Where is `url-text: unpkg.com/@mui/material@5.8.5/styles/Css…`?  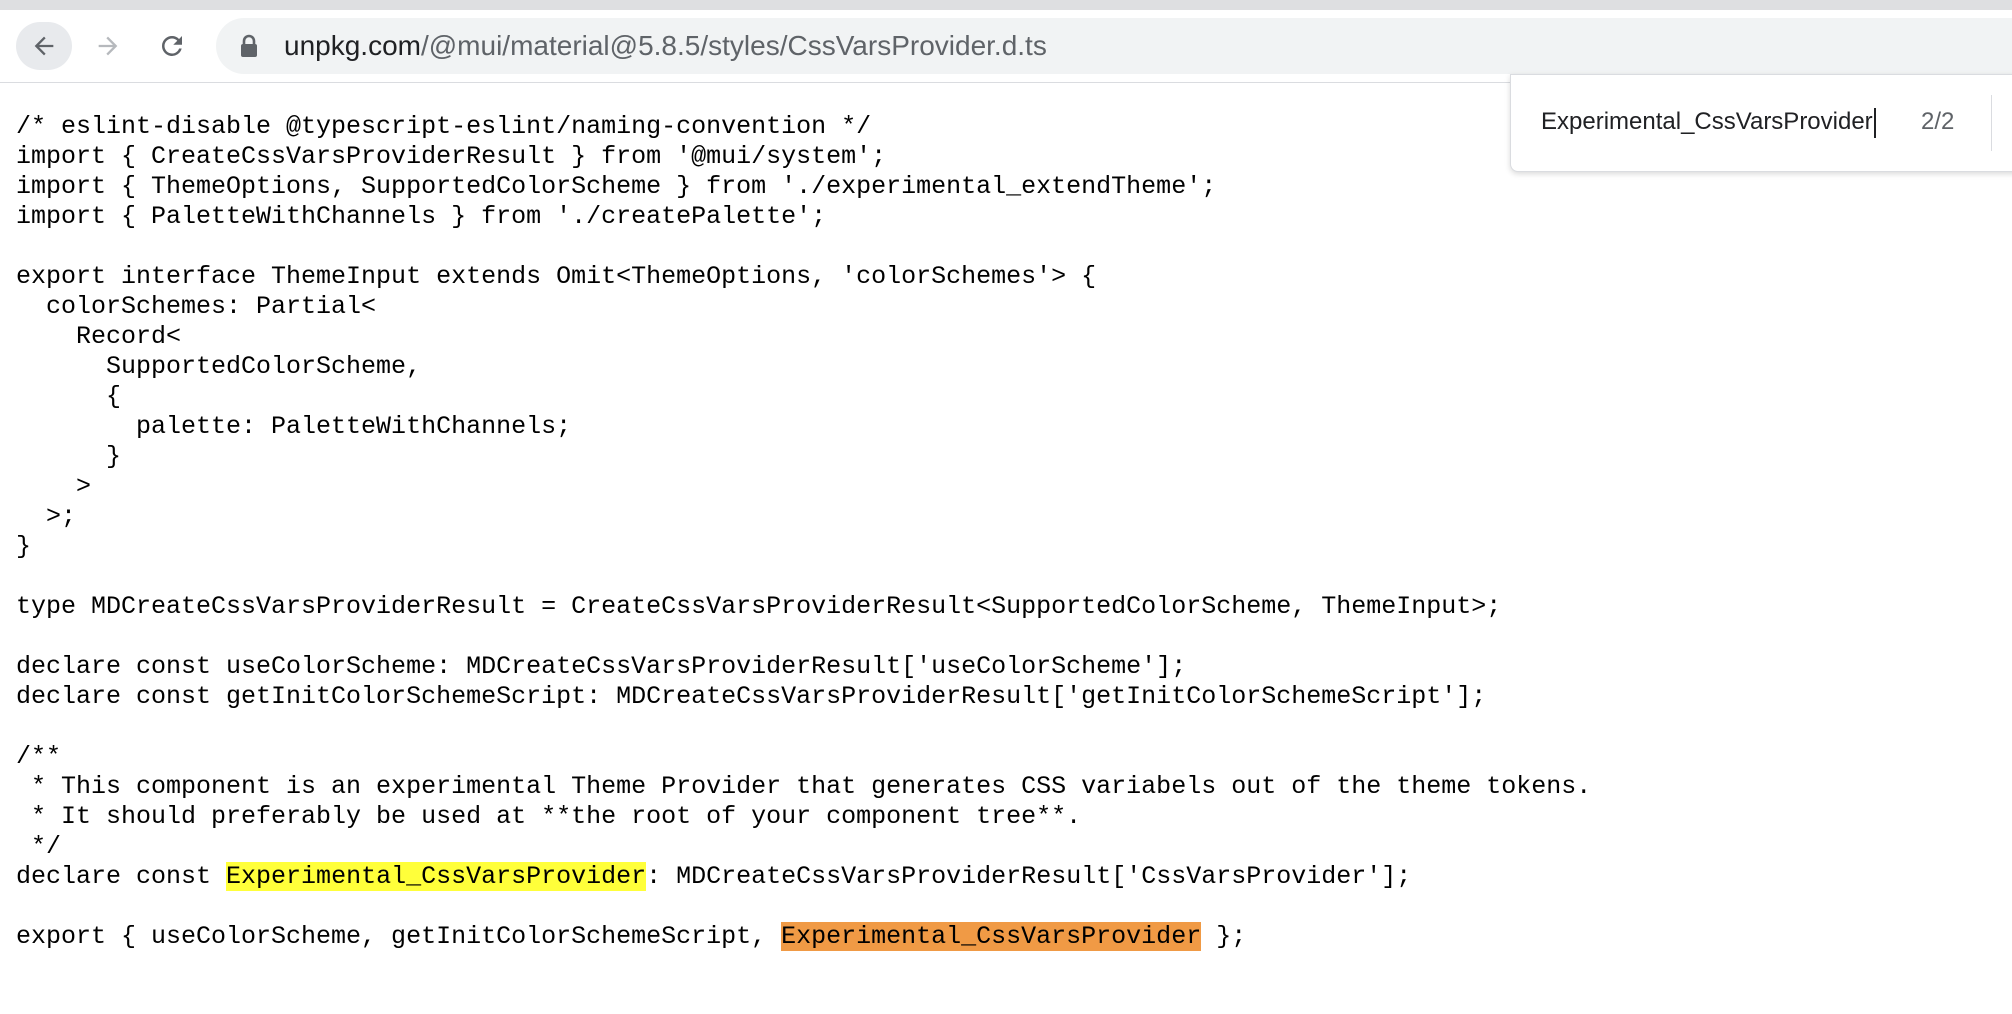
url-text: unpkg.com/@mui/material@5.8.5/styles/Css… is located at coordinates (665, 46).